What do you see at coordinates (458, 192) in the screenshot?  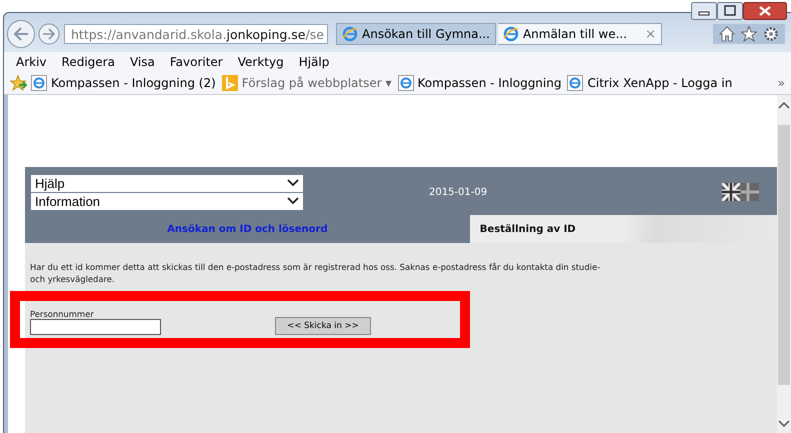 I see `date-text: 2015-01-09` at bounding box center [458, 192].